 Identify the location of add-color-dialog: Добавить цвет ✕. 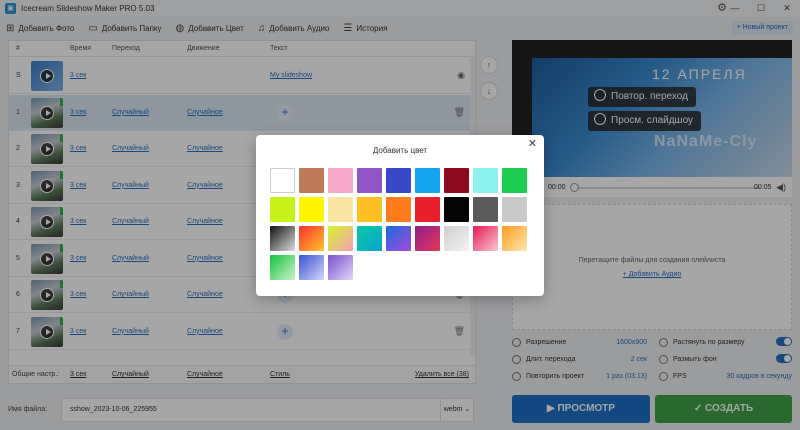
(400, 215).